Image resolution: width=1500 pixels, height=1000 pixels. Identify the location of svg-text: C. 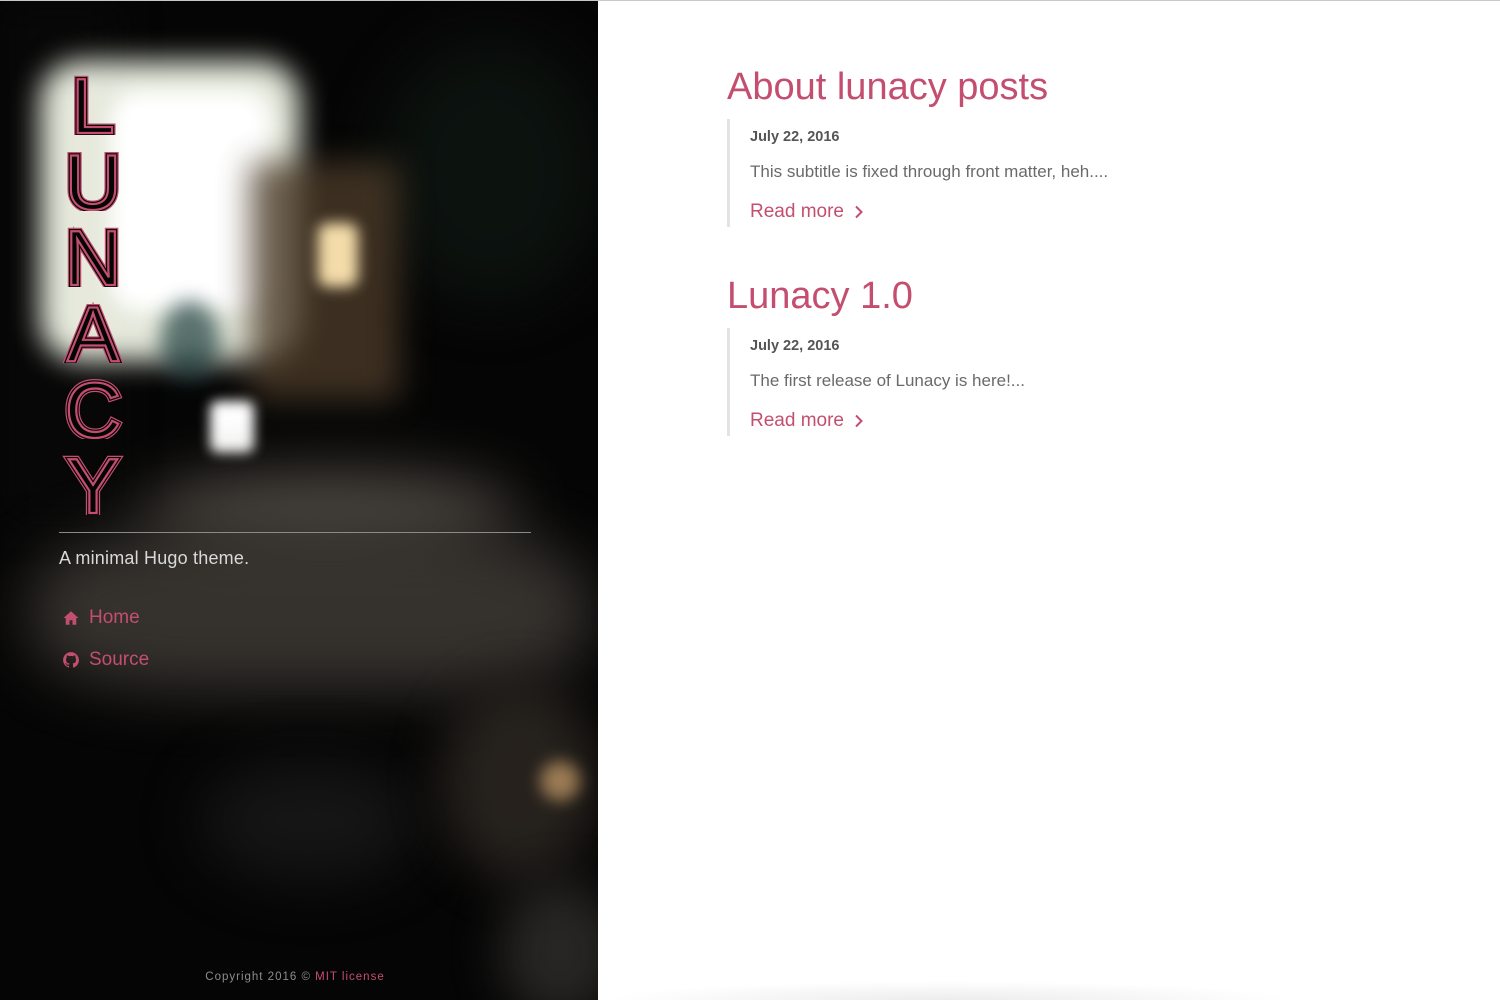
(93, 407).